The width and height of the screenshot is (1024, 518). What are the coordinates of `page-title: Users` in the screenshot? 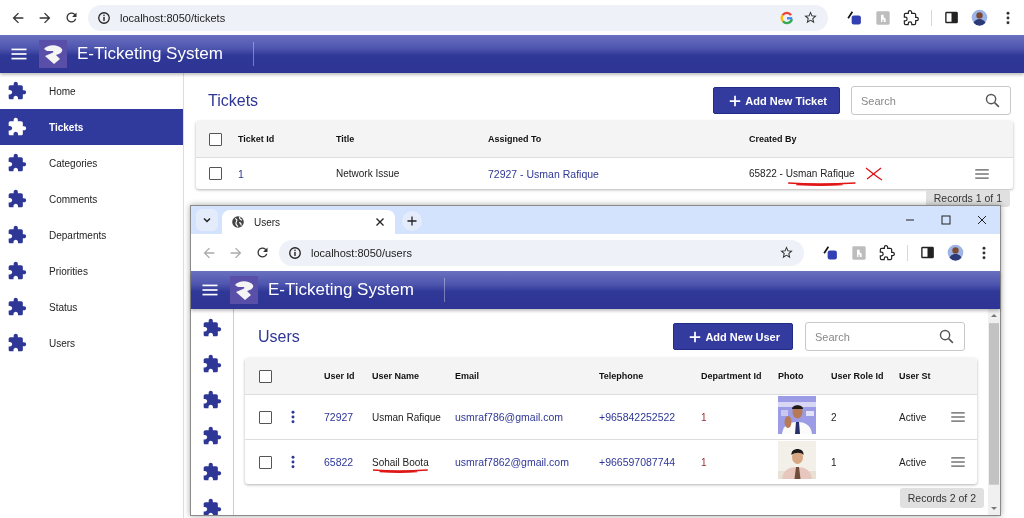 It's located at (279, 336).